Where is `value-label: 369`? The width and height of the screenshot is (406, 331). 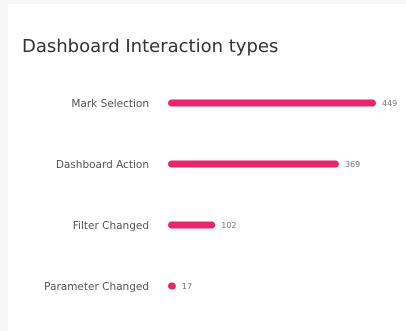 value-label: 369 is located at coordinates (352, 164).